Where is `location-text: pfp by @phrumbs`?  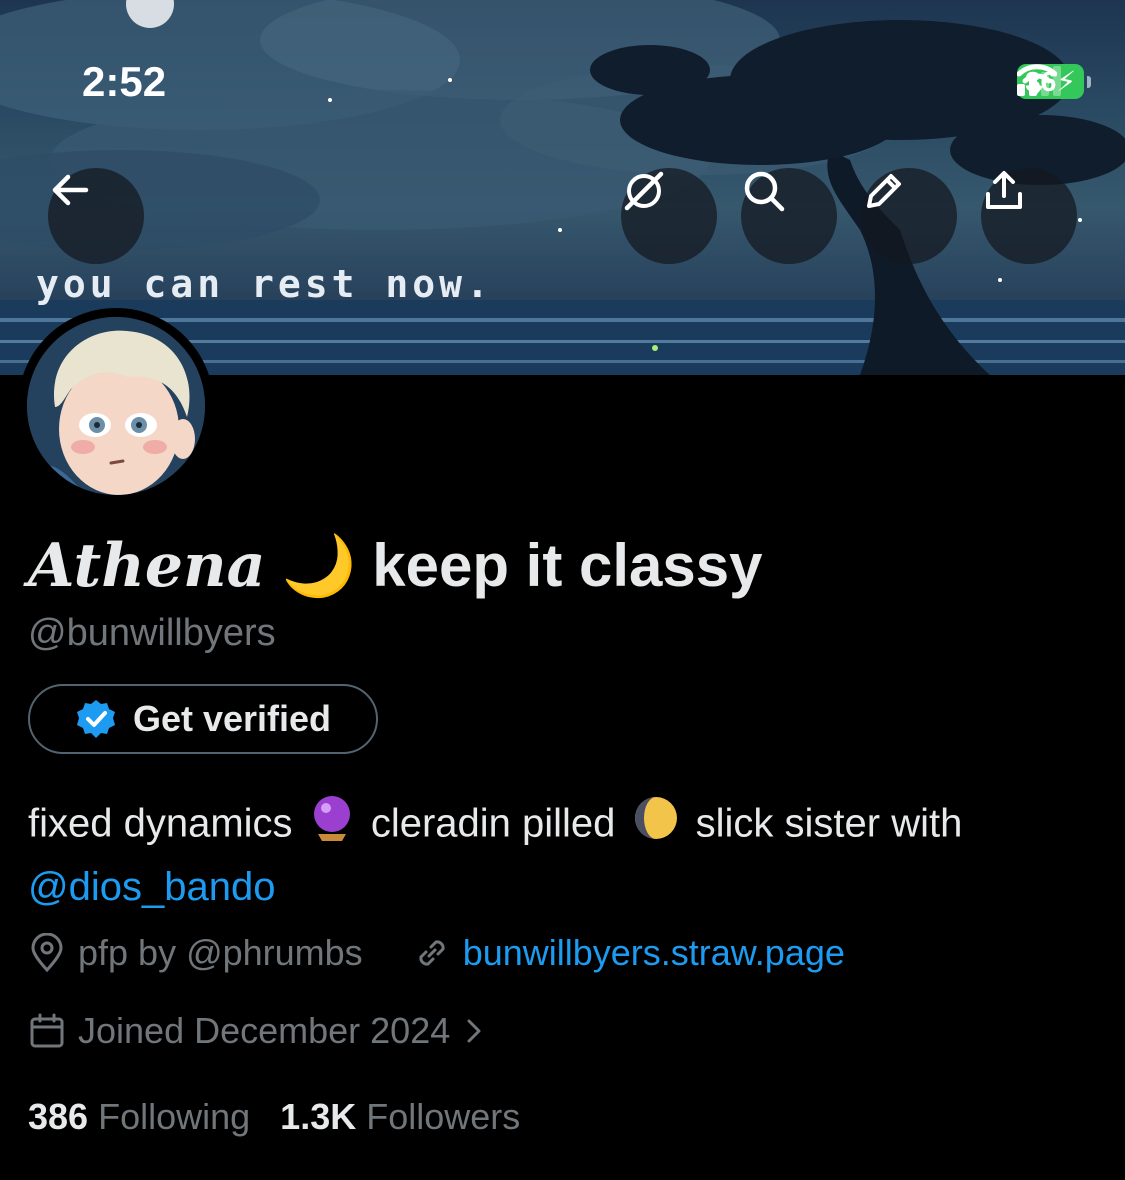
location-text: pfp by @phrumbs is located at coordinates (220, 952).